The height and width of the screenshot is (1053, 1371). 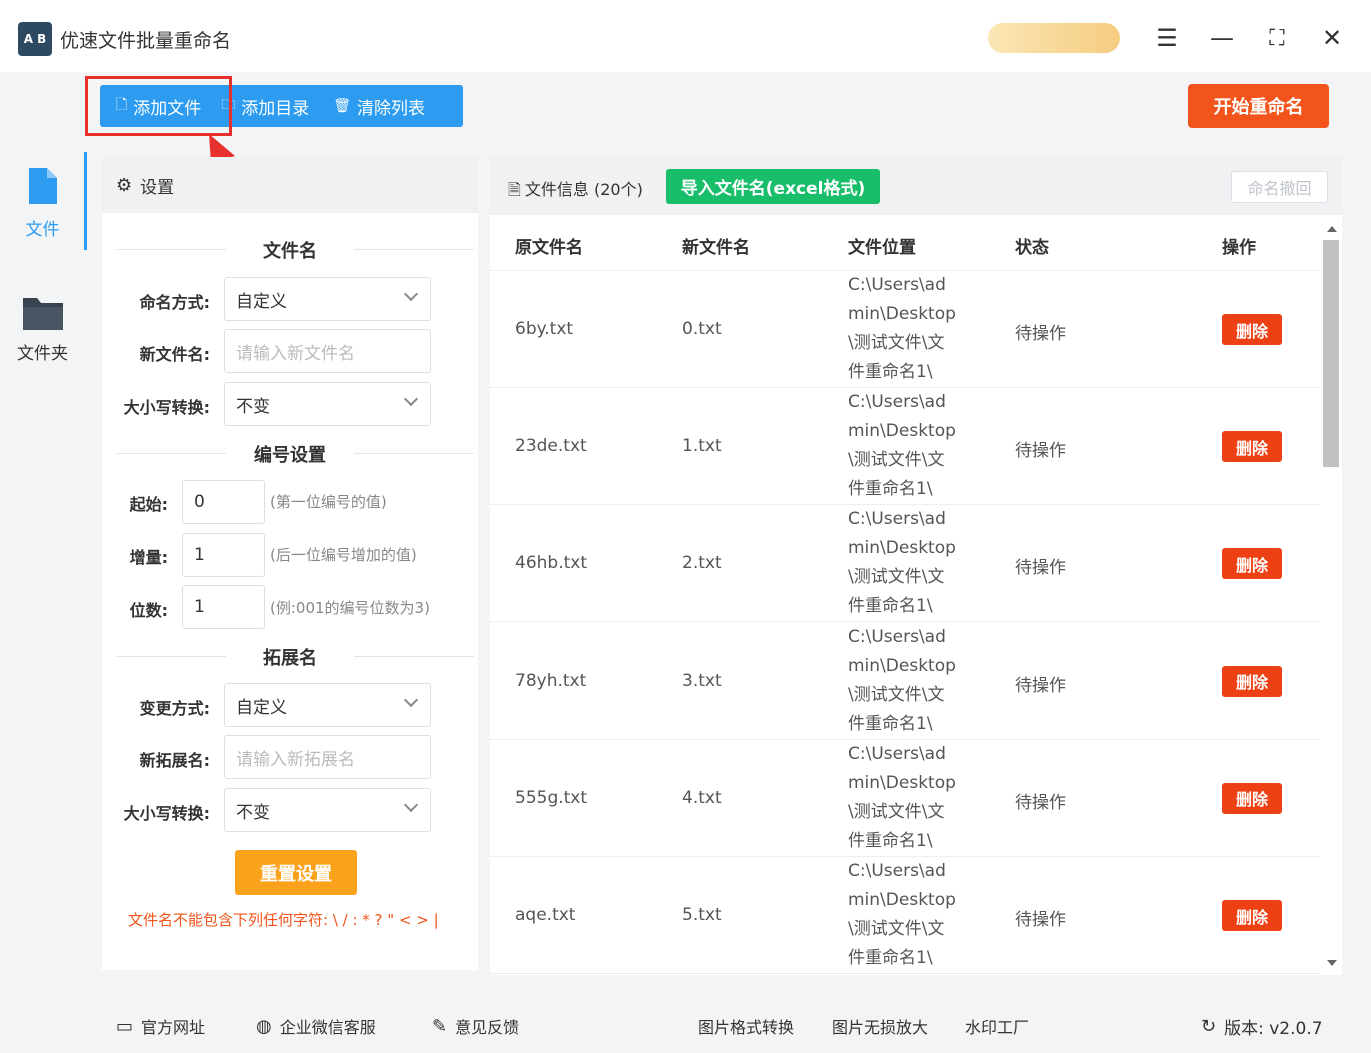 What do you see at coordinates (702, 446) in the screenshot?
I see `cell-new-name: 1.txt` at bounding box center [702, 446].